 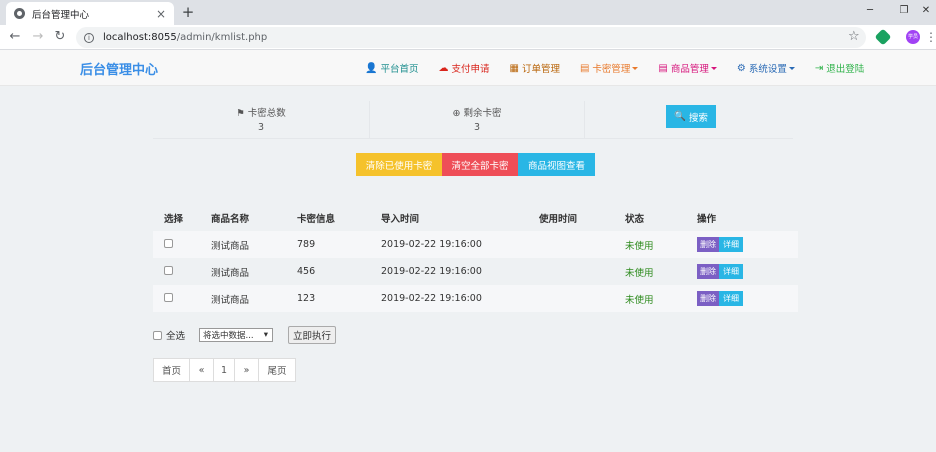 What do you see at coordinates (534, 68) in the screenshot?
I see `nav-orders: ▦ 订单管理` at bounding box center [534, 68].